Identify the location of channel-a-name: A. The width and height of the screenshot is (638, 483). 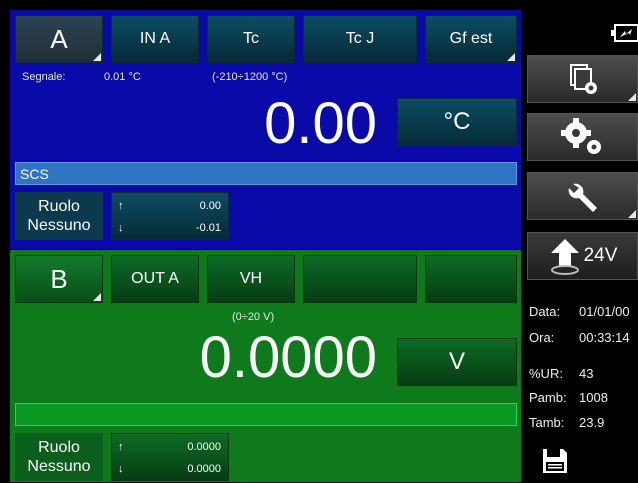
(59, 38).